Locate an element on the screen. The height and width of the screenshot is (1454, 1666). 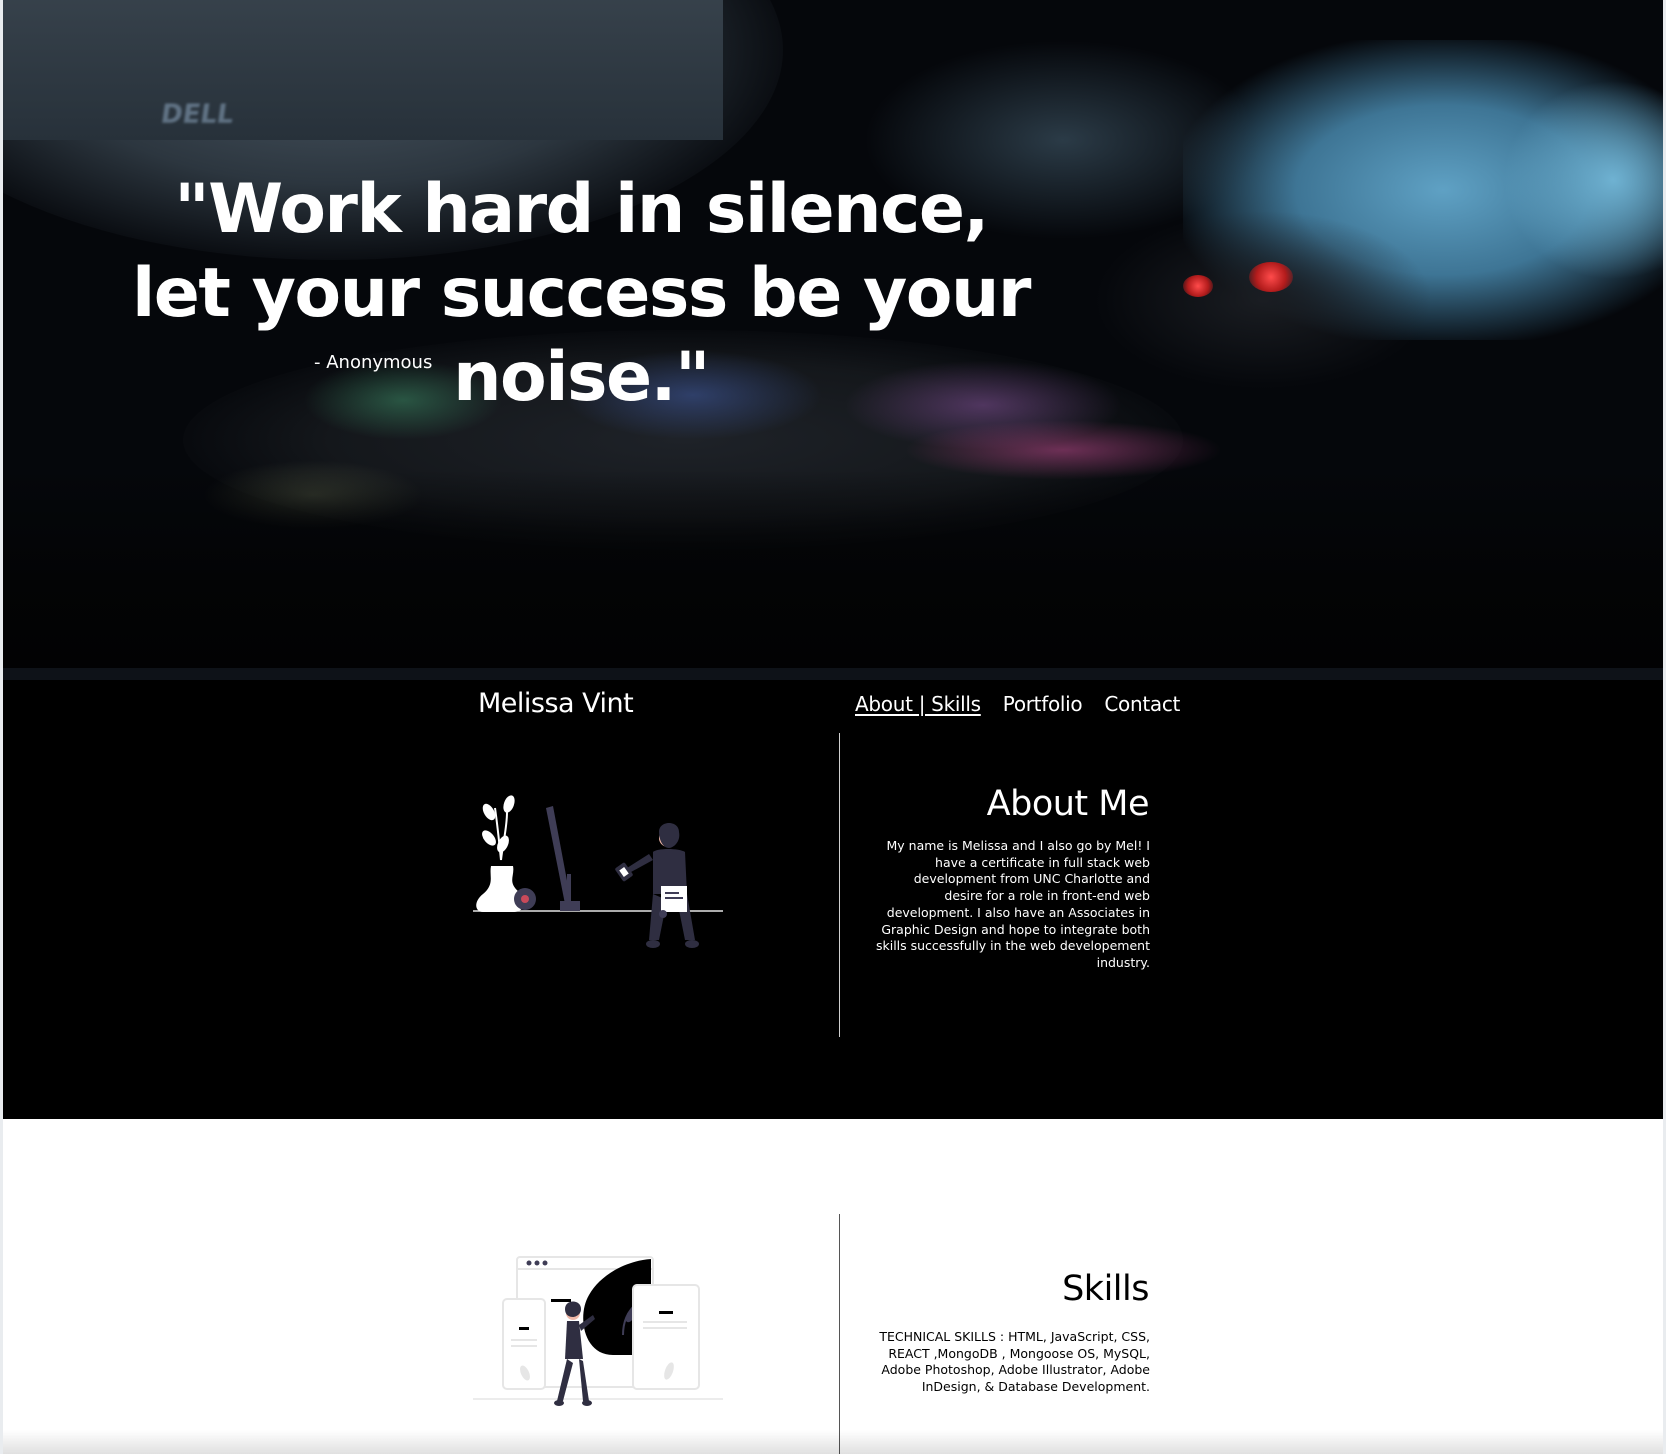
brand-name: Melissa Vint is located at coordinates (556, 703).